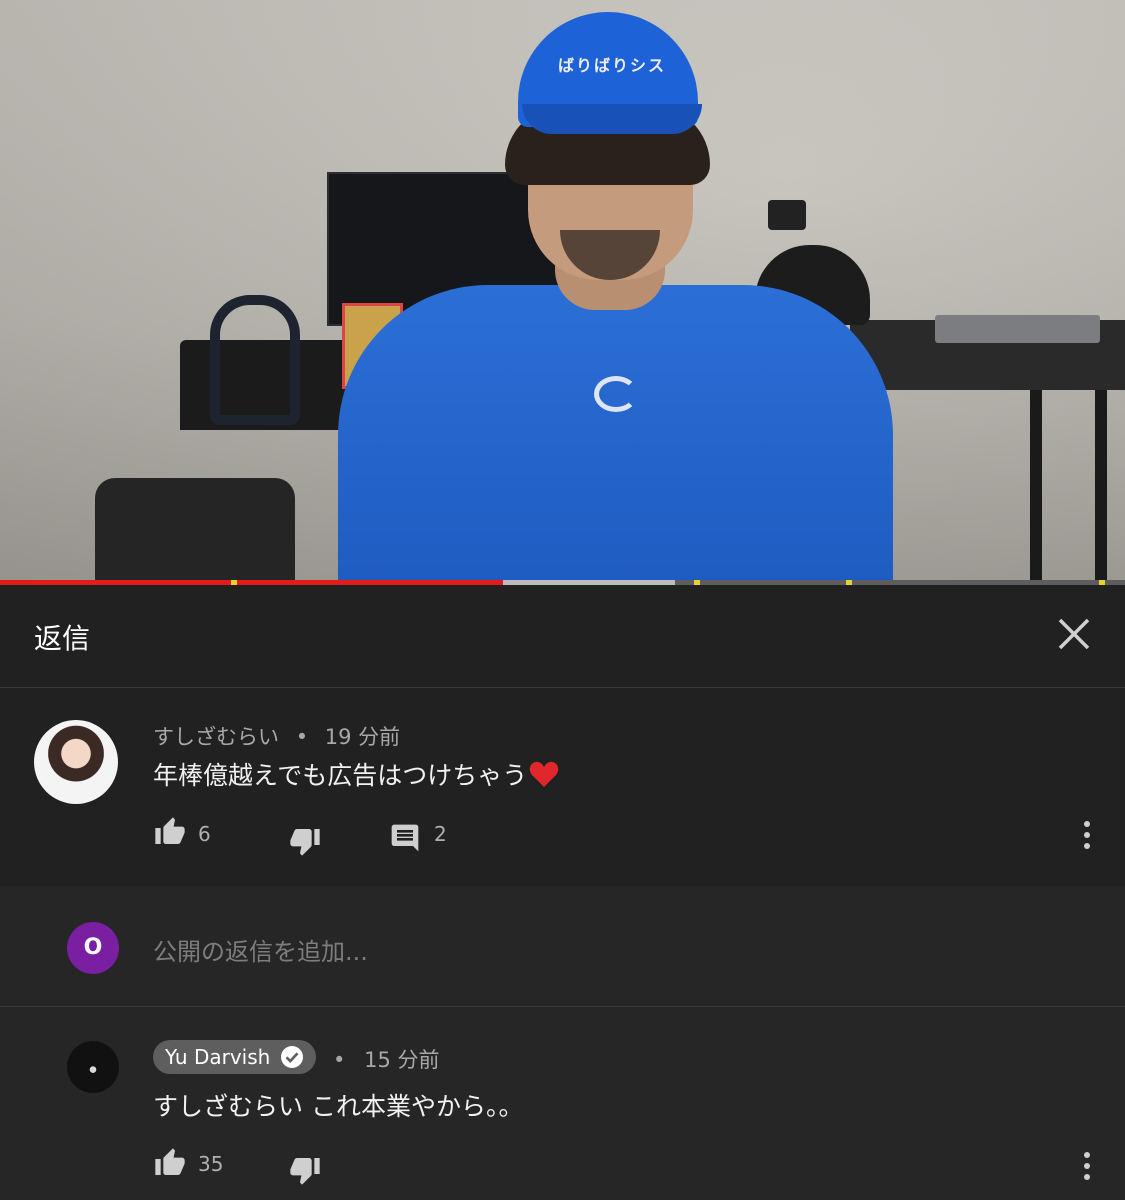 The height and width of the screenshot is (1200, 1125). I want to click on video-laptop, so click(1017, 329).